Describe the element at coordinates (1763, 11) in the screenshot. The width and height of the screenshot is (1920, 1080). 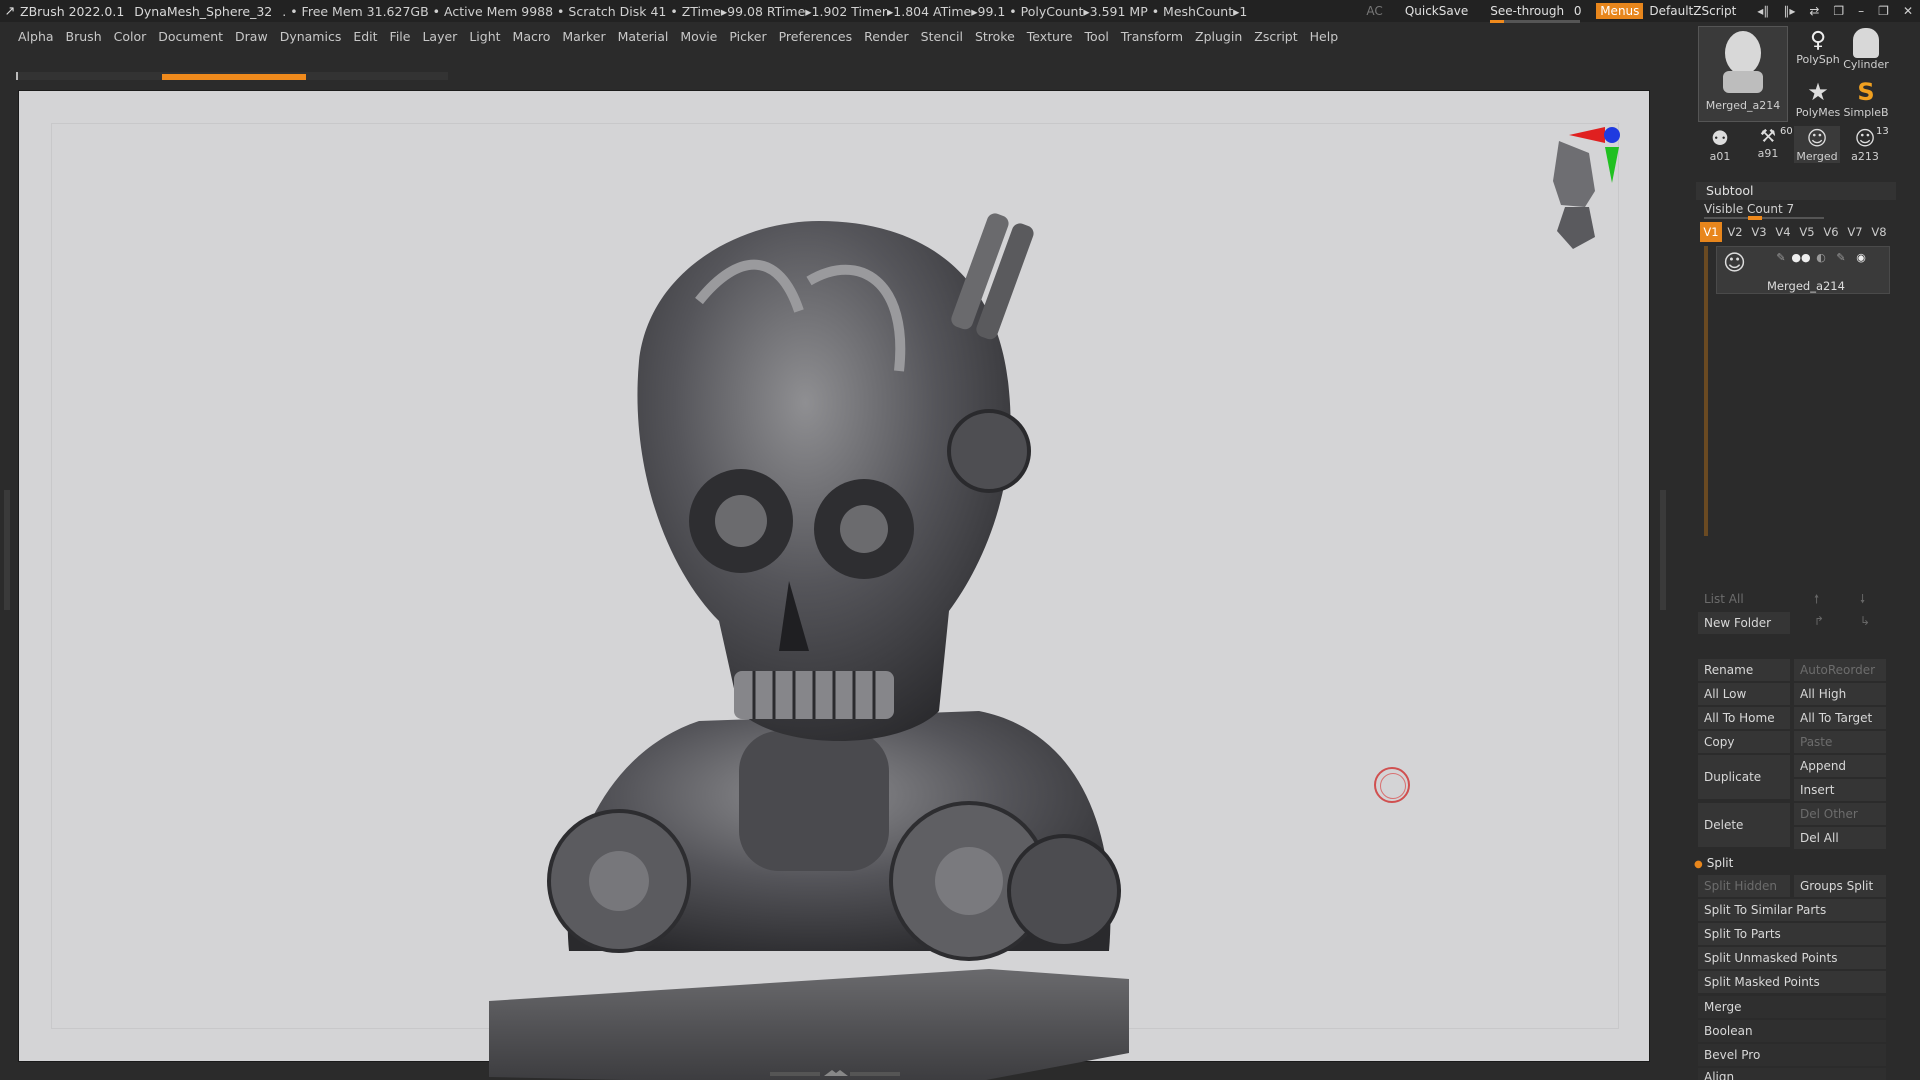
I see `layout-left-icon: ◂∥` at that location.